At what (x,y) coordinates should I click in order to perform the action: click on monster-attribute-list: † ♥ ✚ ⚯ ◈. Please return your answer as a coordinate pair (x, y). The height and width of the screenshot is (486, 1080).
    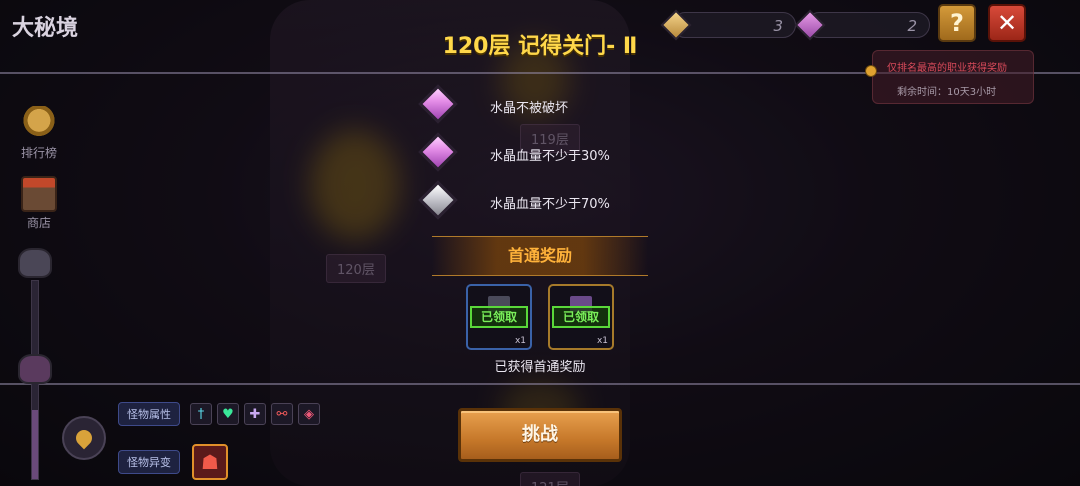
    Looking at the image, I should click on (255, 414).